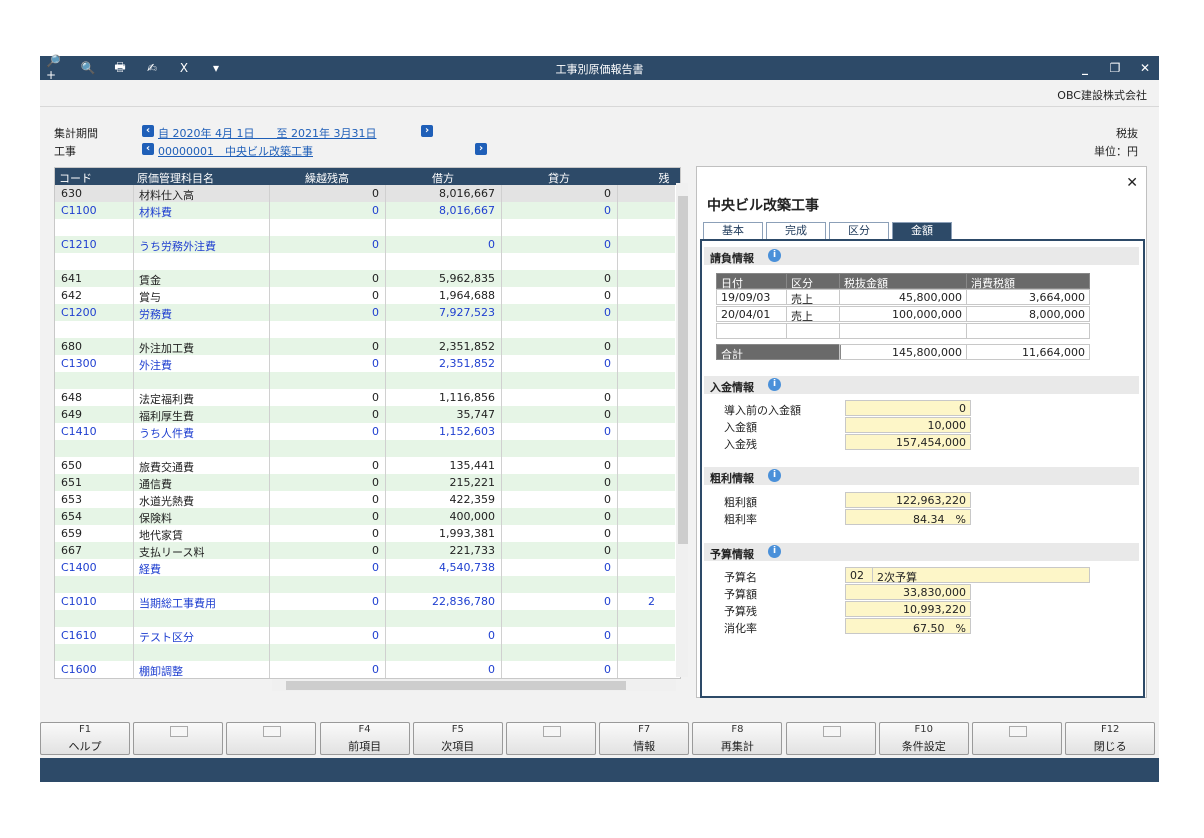 The height and width of the screenshot is (838, 1204). What do you see at coordinates (908, 592) in the screenshot?
I see `field-value: 33,830,000` at bounding box center [908, 592].